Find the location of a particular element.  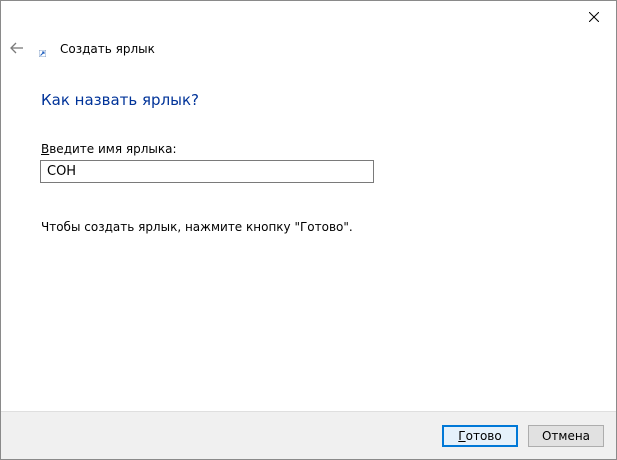

shortcut-icon is located at coordinates (42, 53).